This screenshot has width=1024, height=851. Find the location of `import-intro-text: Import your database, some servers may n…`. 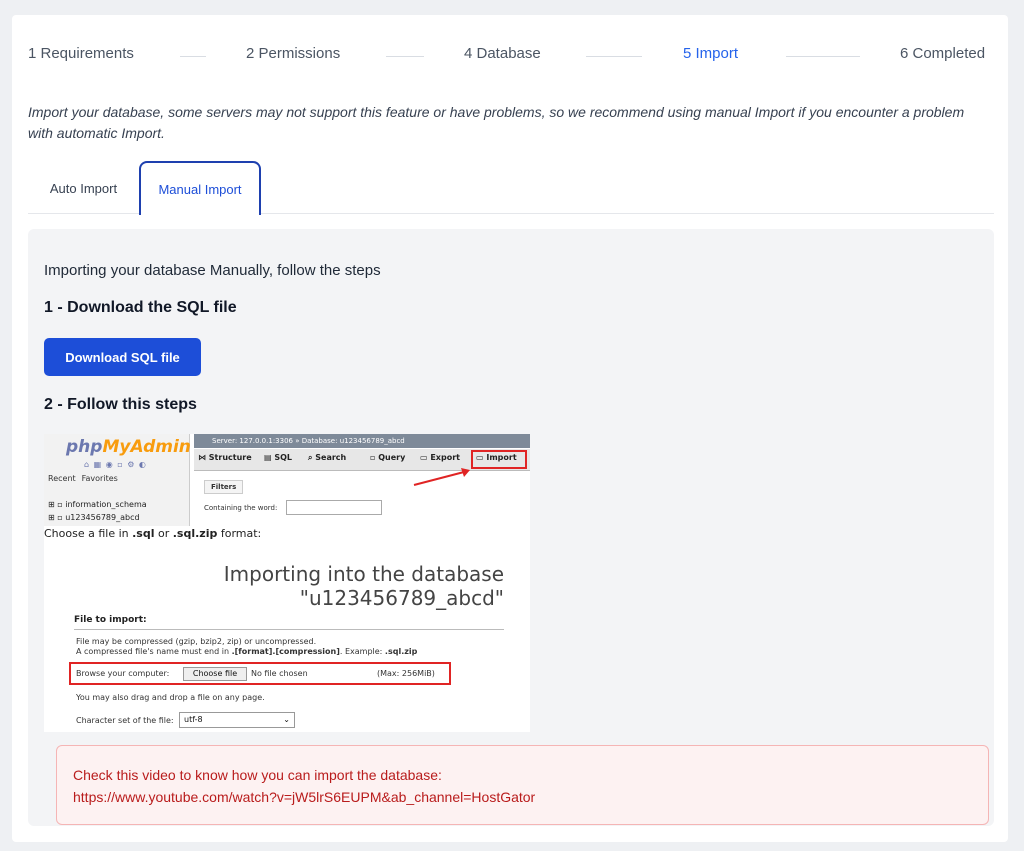

import-intro-text: Import your database, some servers may n… is located at coordinates (496, 122).